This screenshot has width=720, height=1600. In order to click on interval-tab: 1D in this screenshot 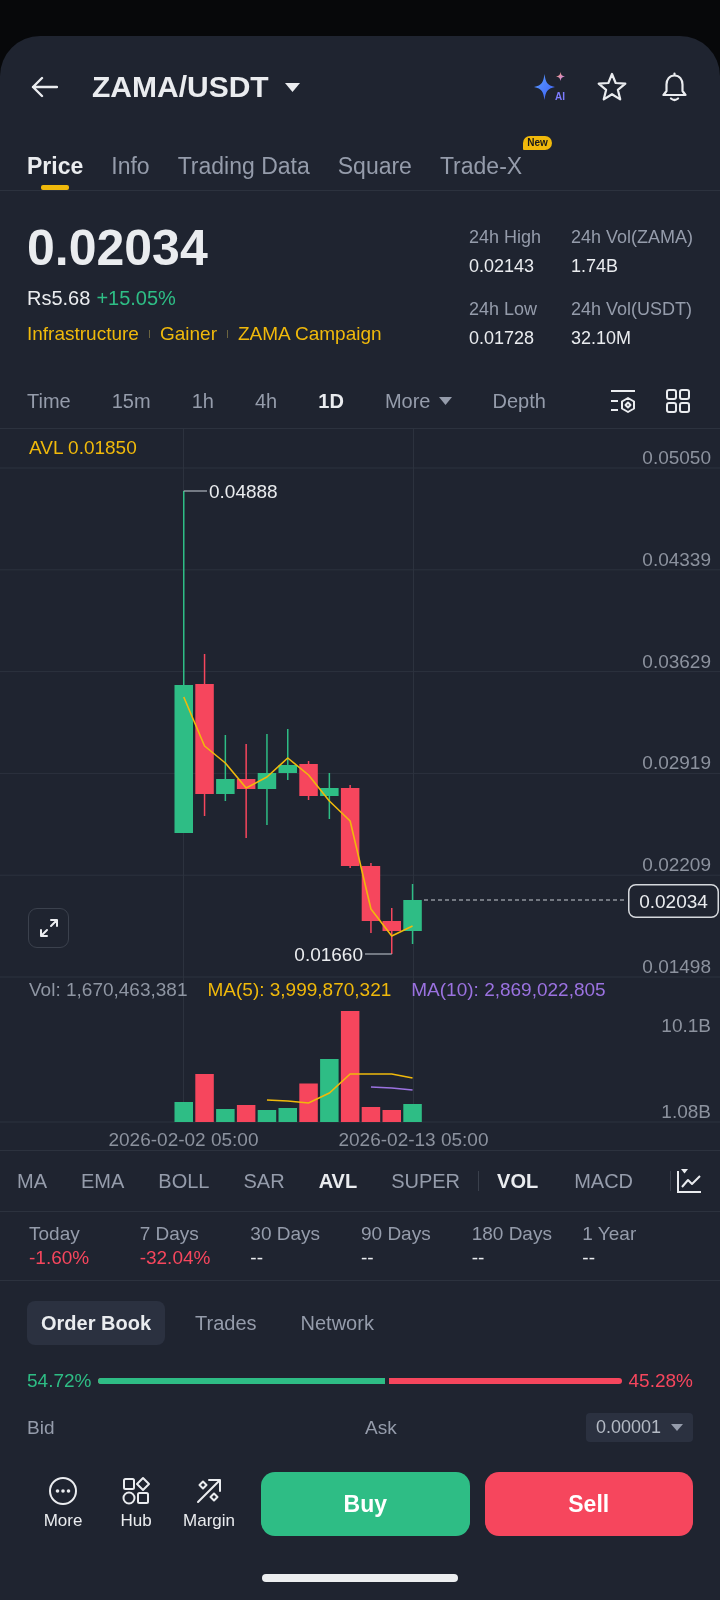, I will do `click(331, 401)`.